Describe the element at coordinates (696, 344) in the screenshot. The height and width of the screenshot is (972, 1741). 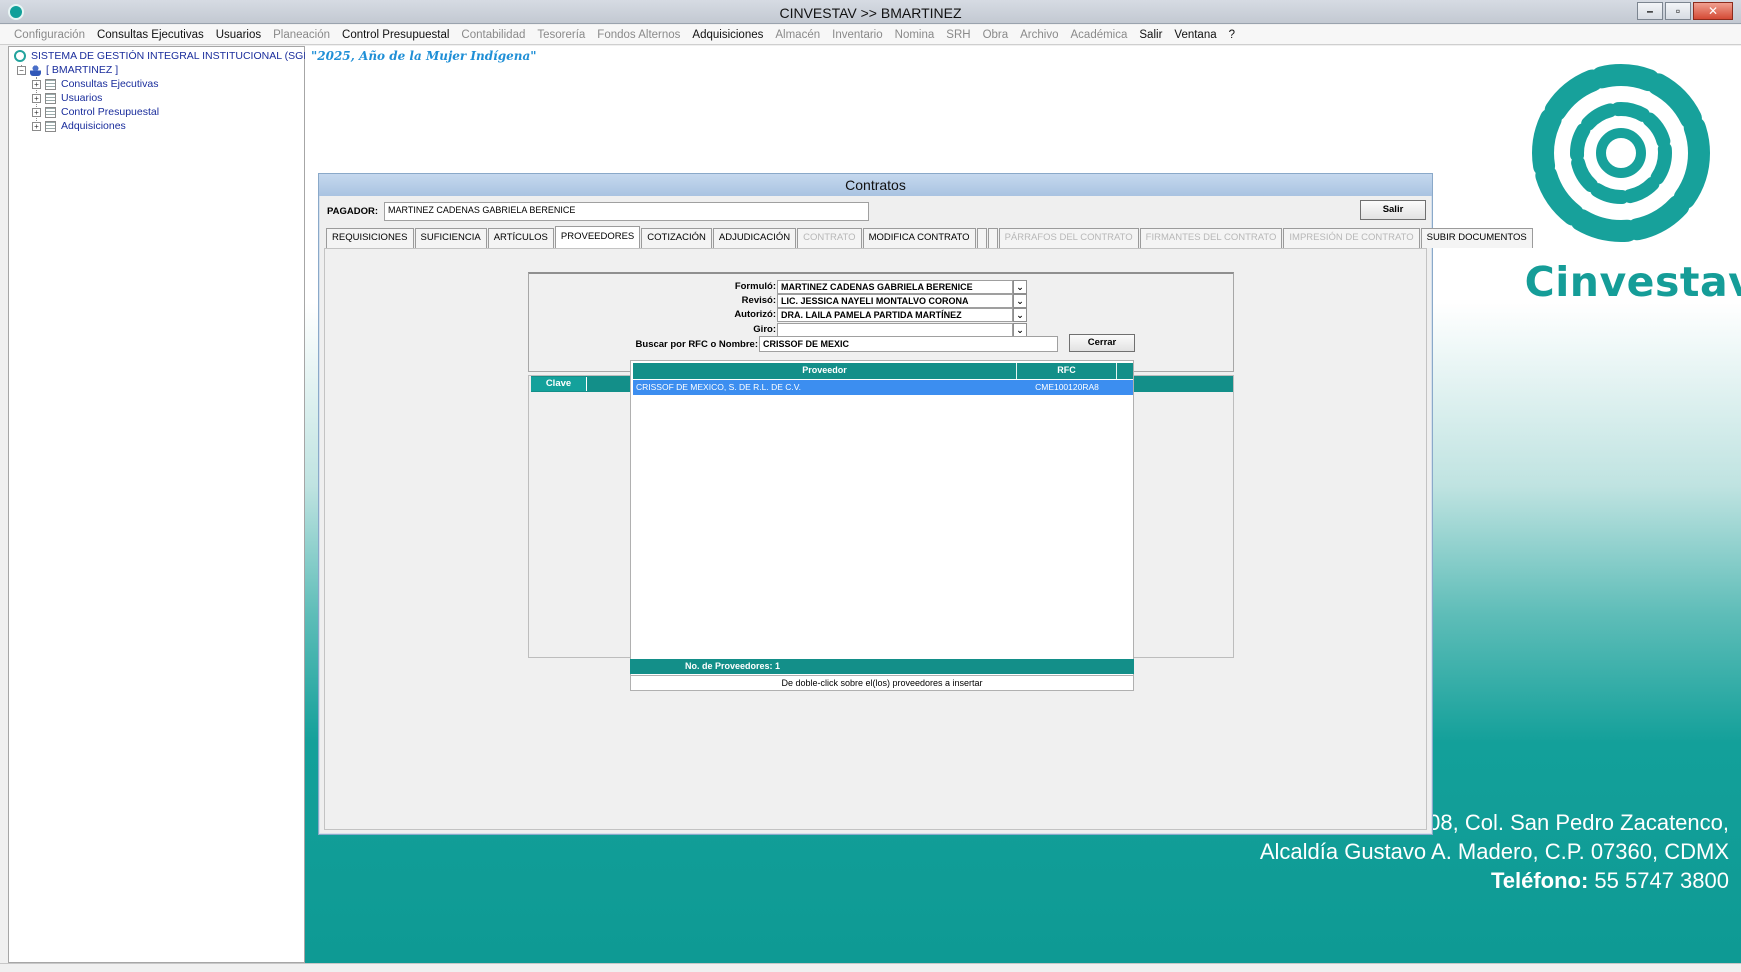
I see `buscar-label: Buscar por RFC o Nombre:` at that location.